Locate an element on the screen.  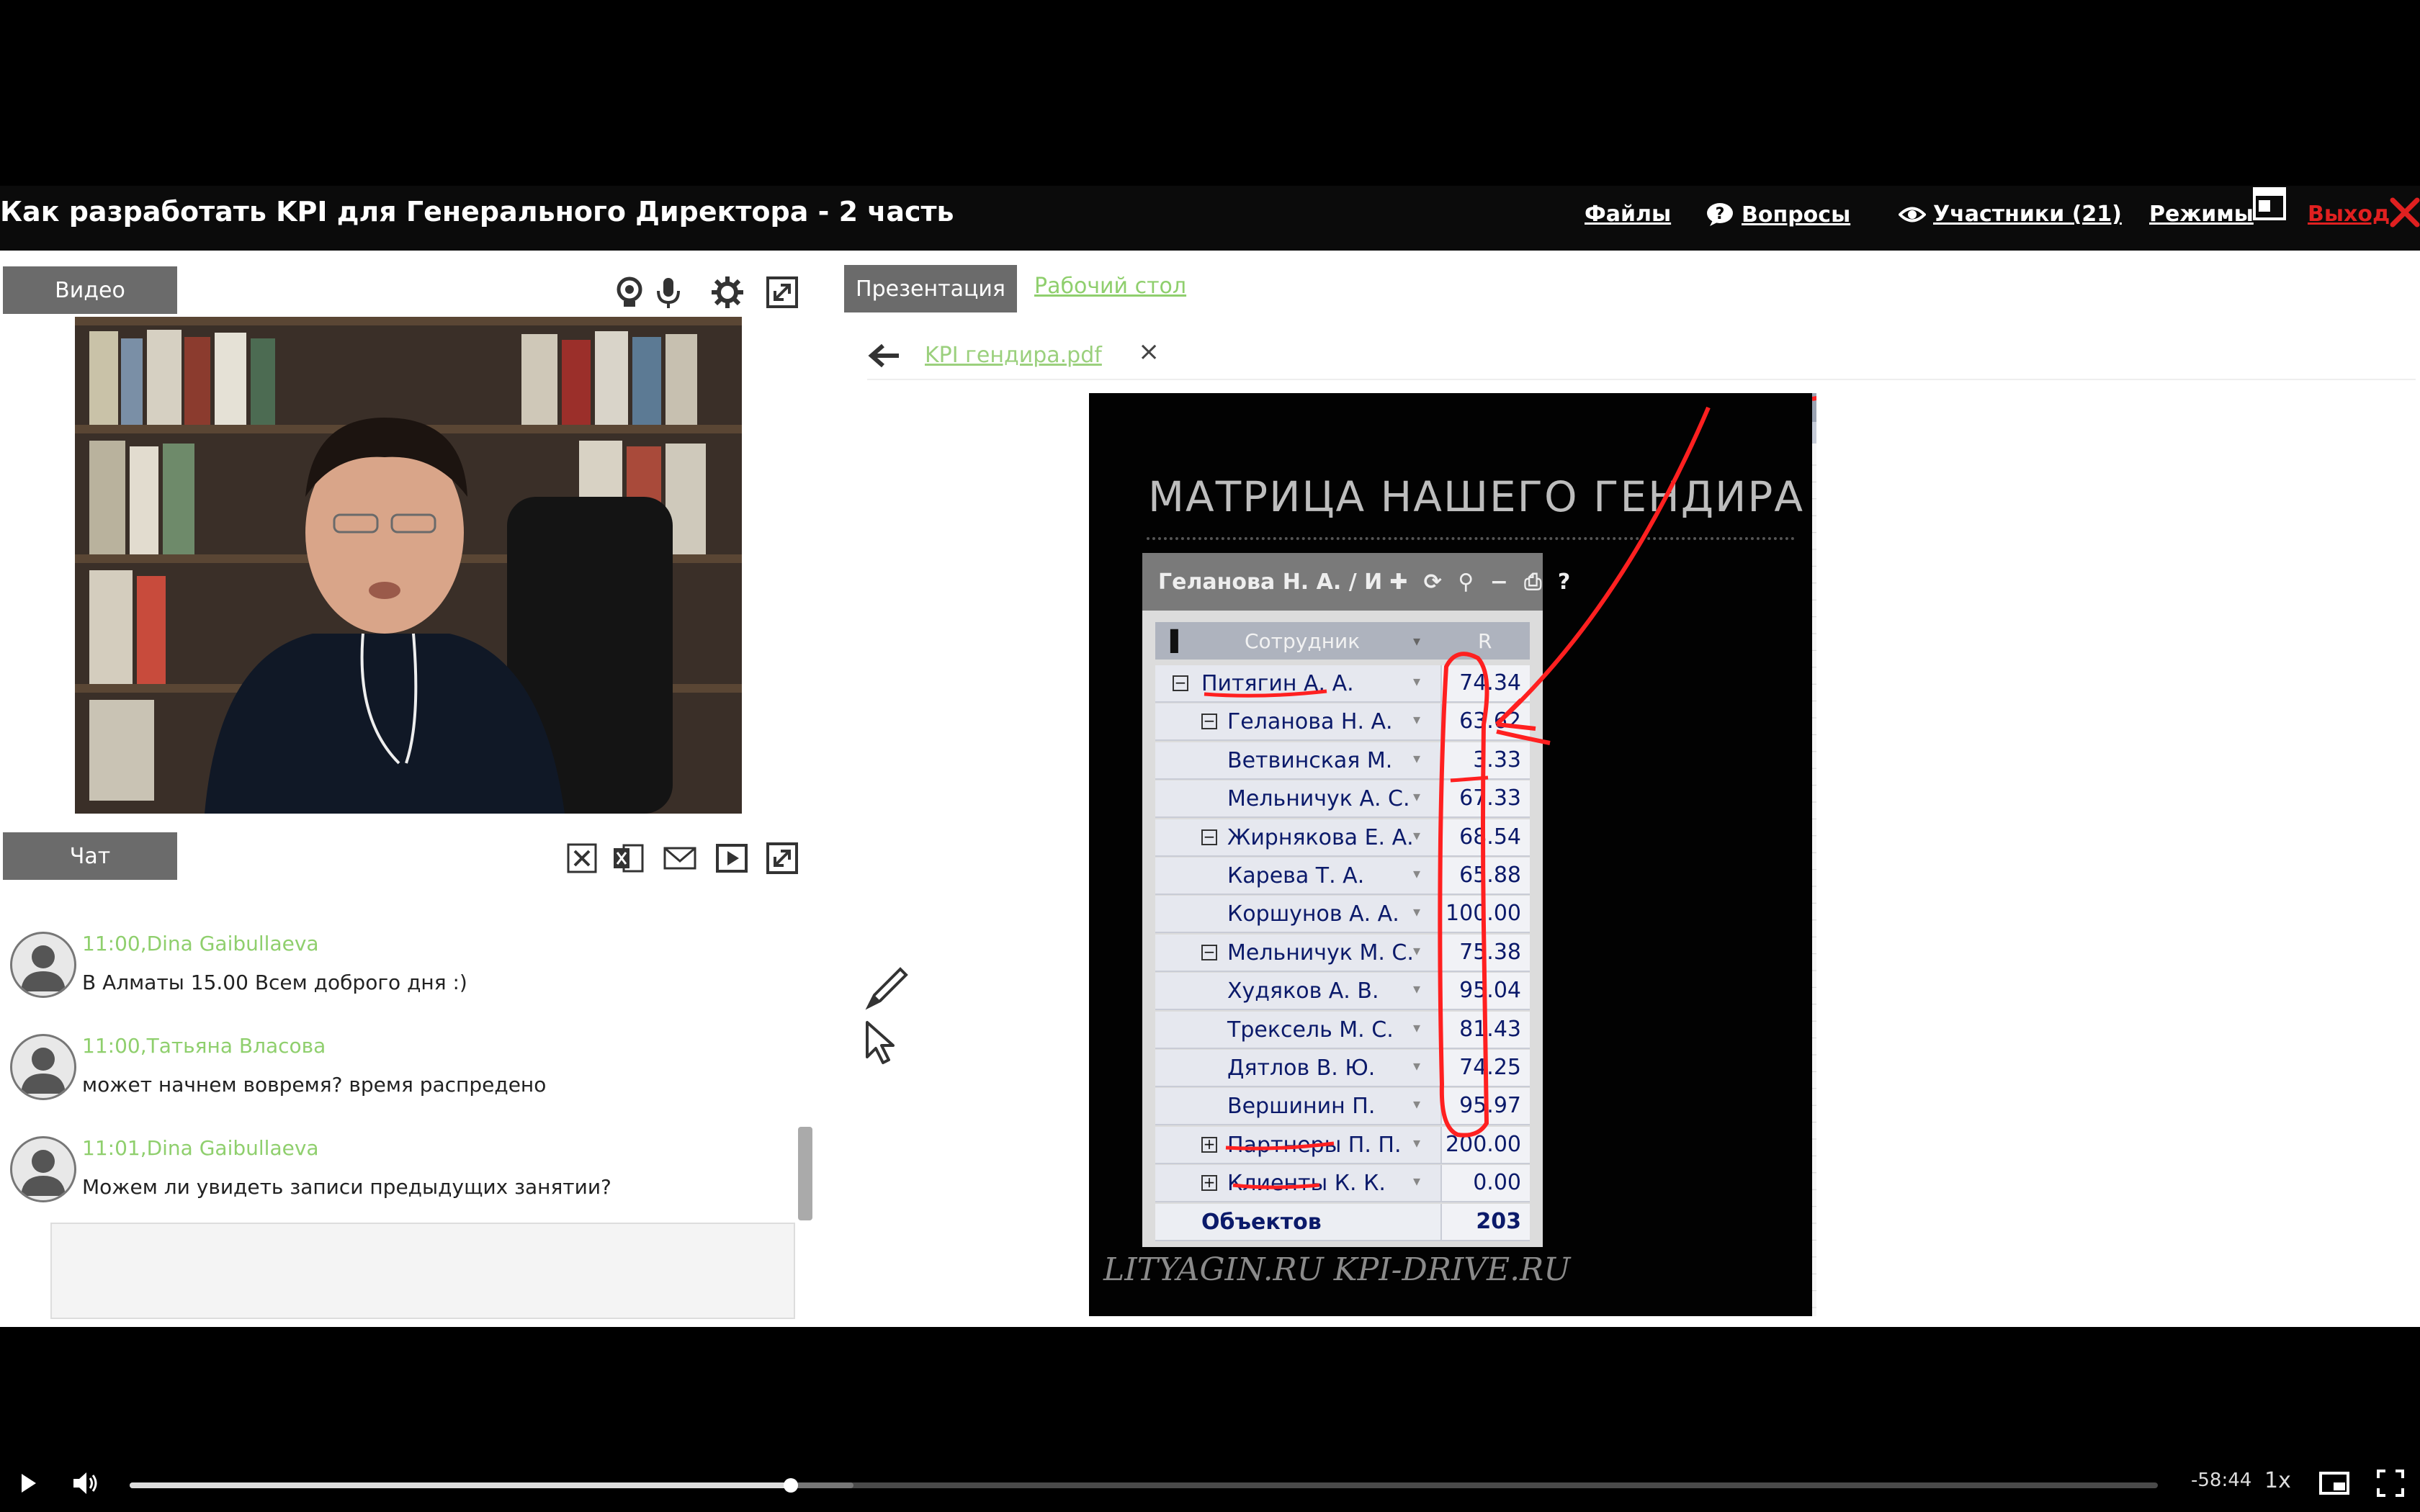
progress-fill is located at coordinates (461, 1485).